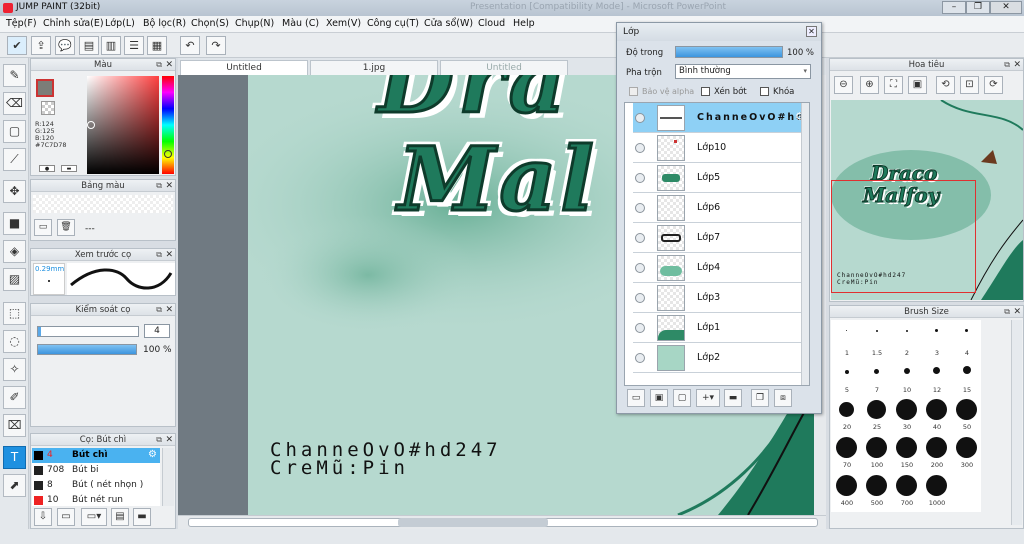 This screenshot has height=544, width=1024. Describe the element at coordinates (893, 85) in the screenshot. I see `fit-icon: ⛶` at that location.